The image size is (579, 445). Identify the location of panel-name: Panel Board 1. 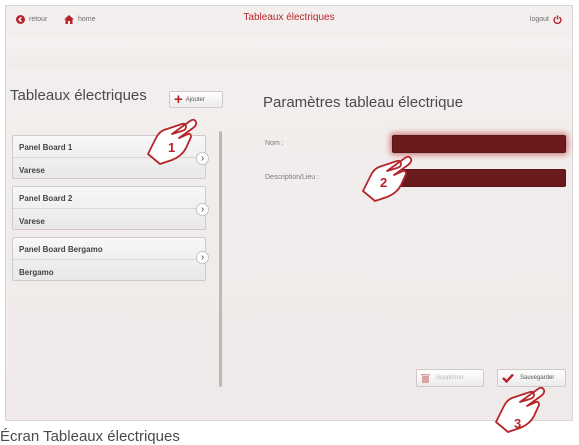
(46, 147).